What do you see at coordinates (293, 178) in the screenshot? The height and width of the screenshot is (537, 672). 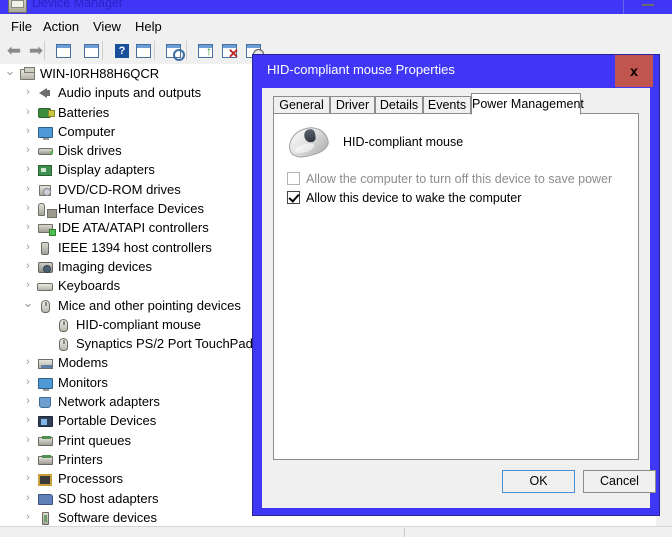 I see `checkbox-unchecked-icon` at bounding box center [293, 178].